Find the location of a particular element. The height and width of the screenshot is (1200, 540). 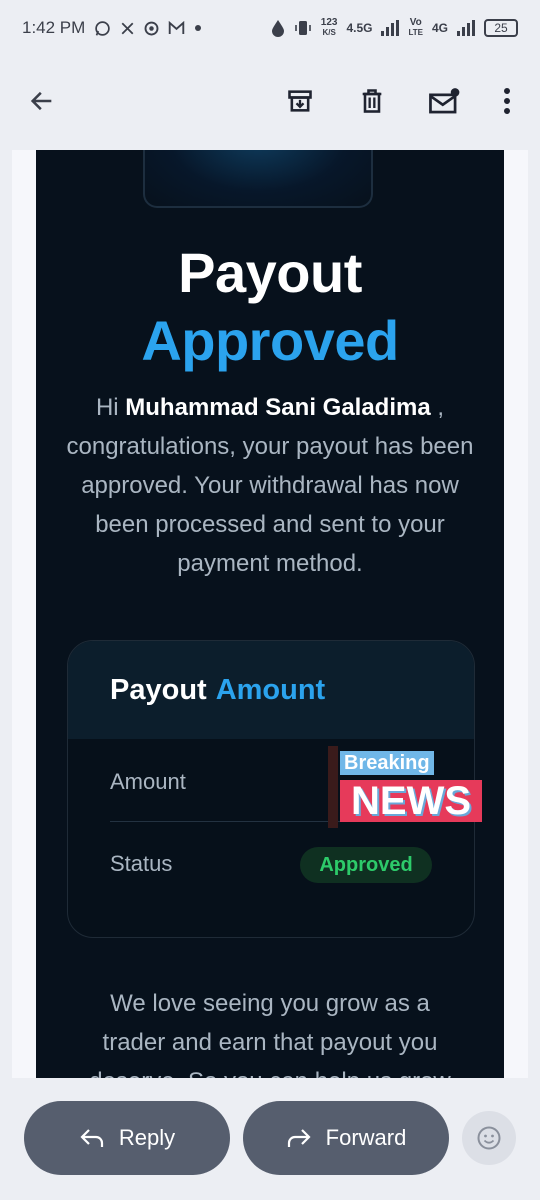

breaking-news-sticker: Breaking NEWS is located at coordinates (405, 787).